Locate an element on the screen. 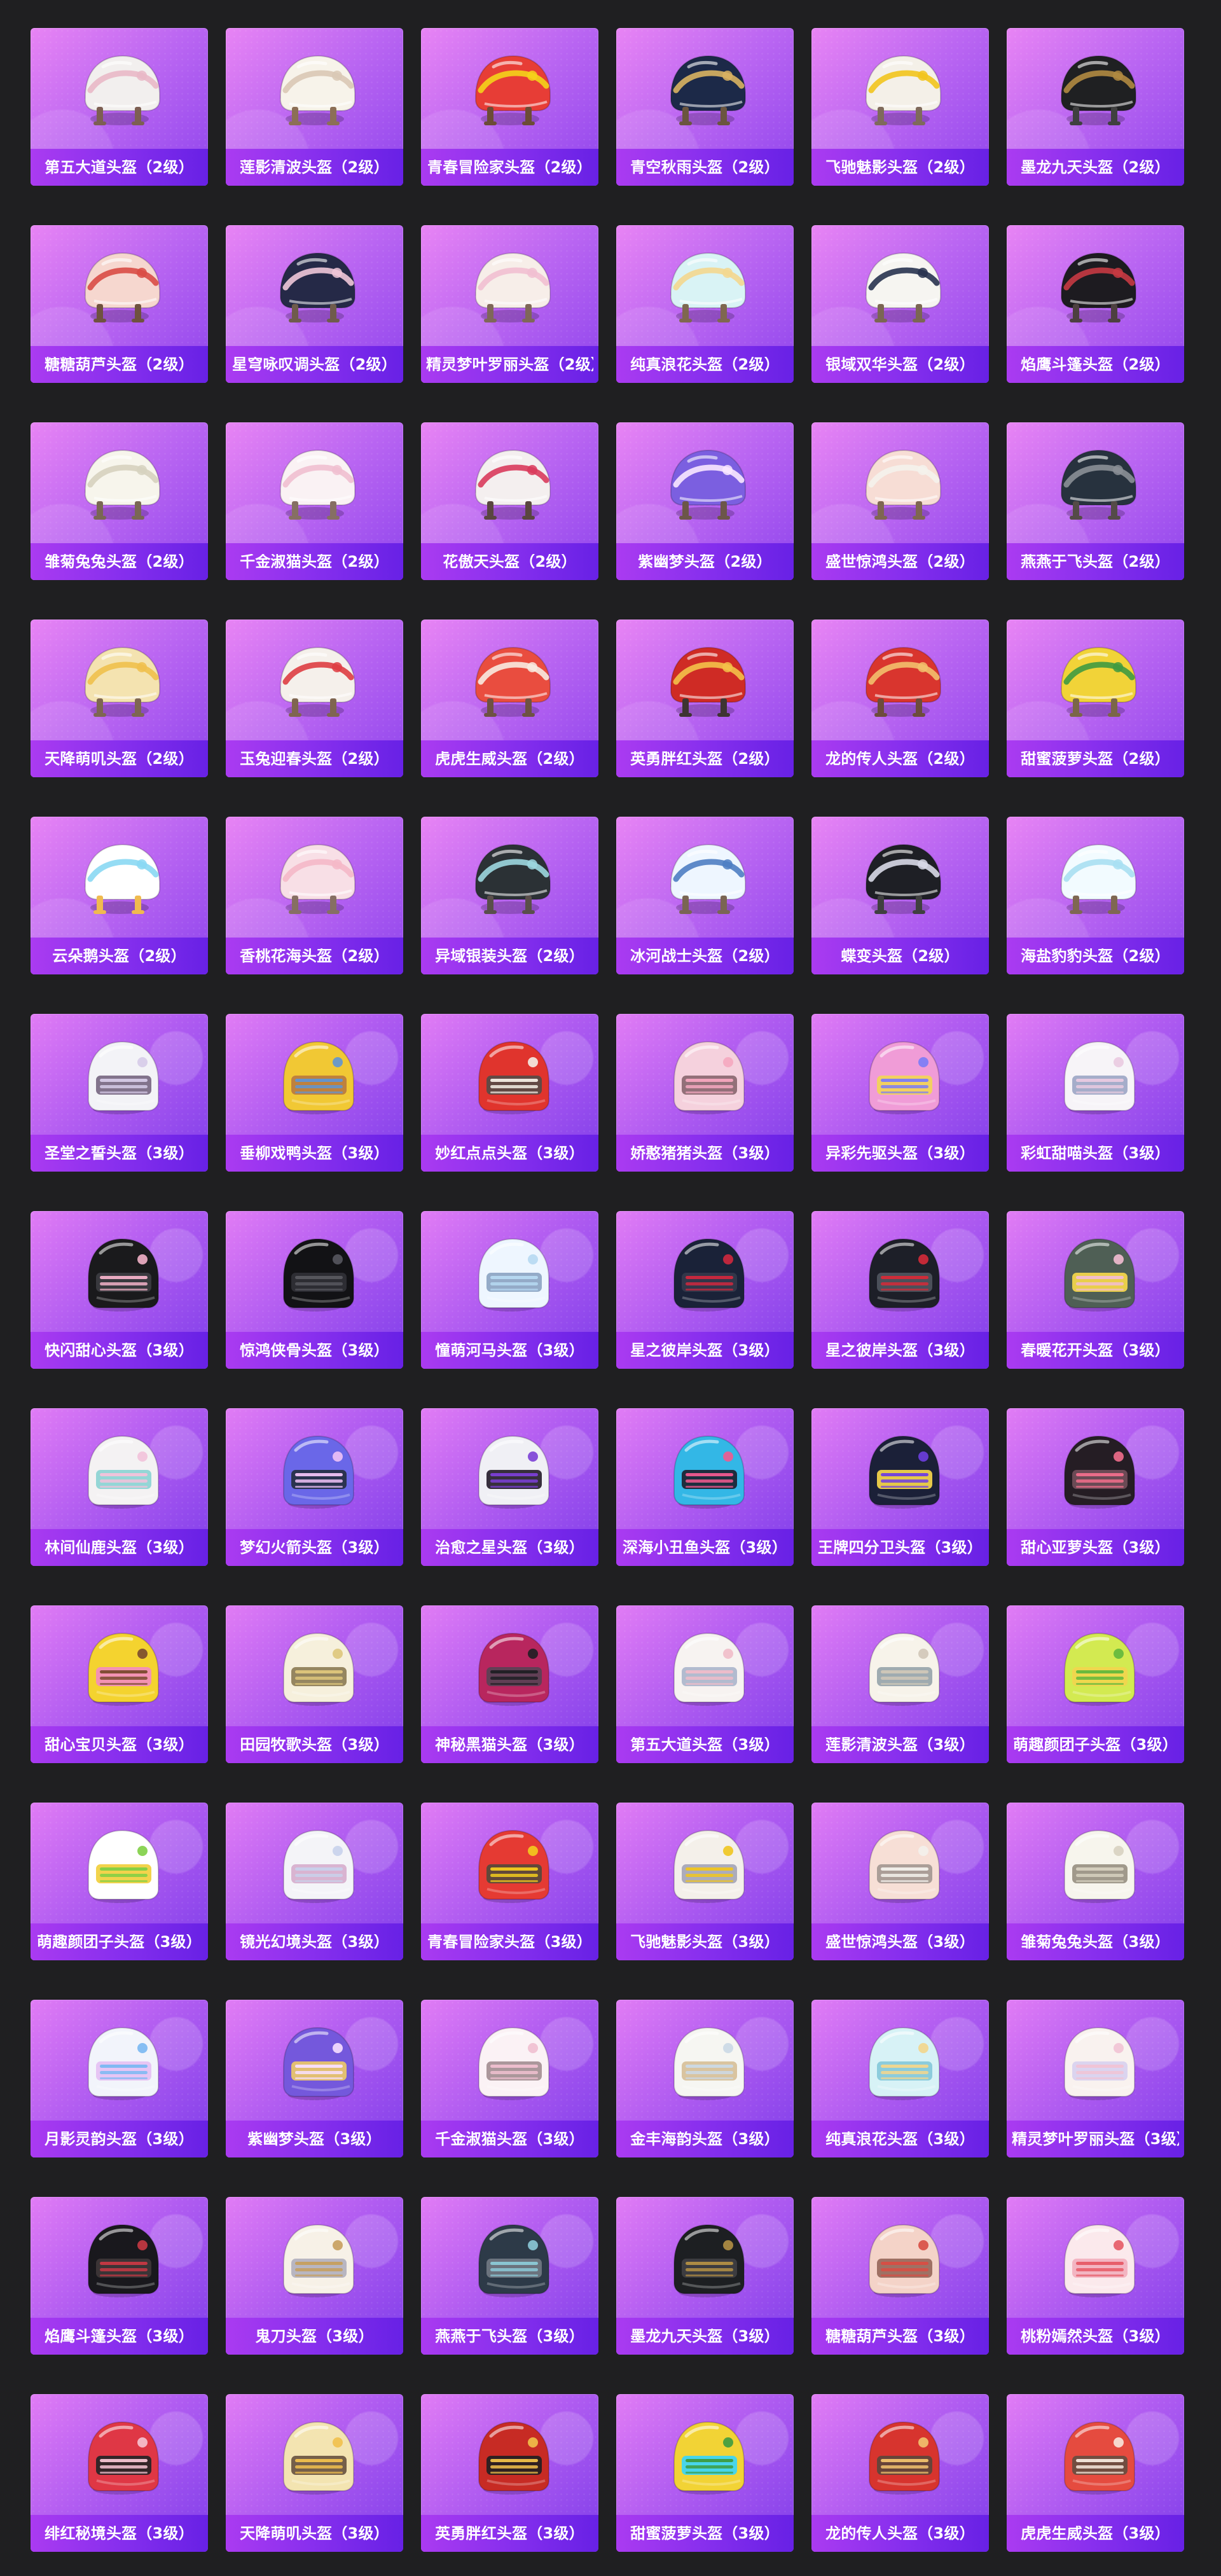 This screenshot has width=1221, height=2576. helmet-card: 青春冒险家头盔（3级） is located at coordinates (509, 1881).